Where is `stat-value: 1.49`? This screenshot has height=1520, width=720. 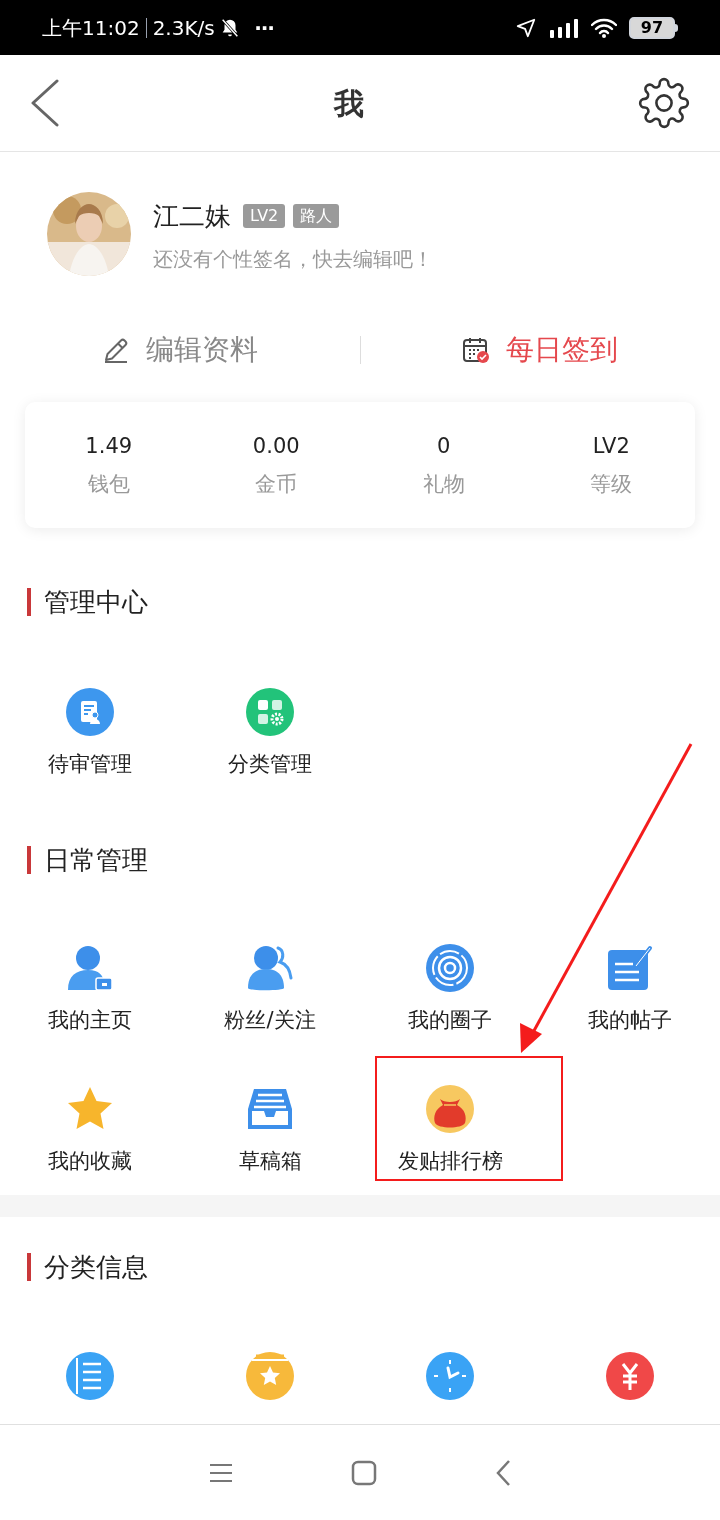 stat-value: 1.49 is located at coordinates (109, 446).